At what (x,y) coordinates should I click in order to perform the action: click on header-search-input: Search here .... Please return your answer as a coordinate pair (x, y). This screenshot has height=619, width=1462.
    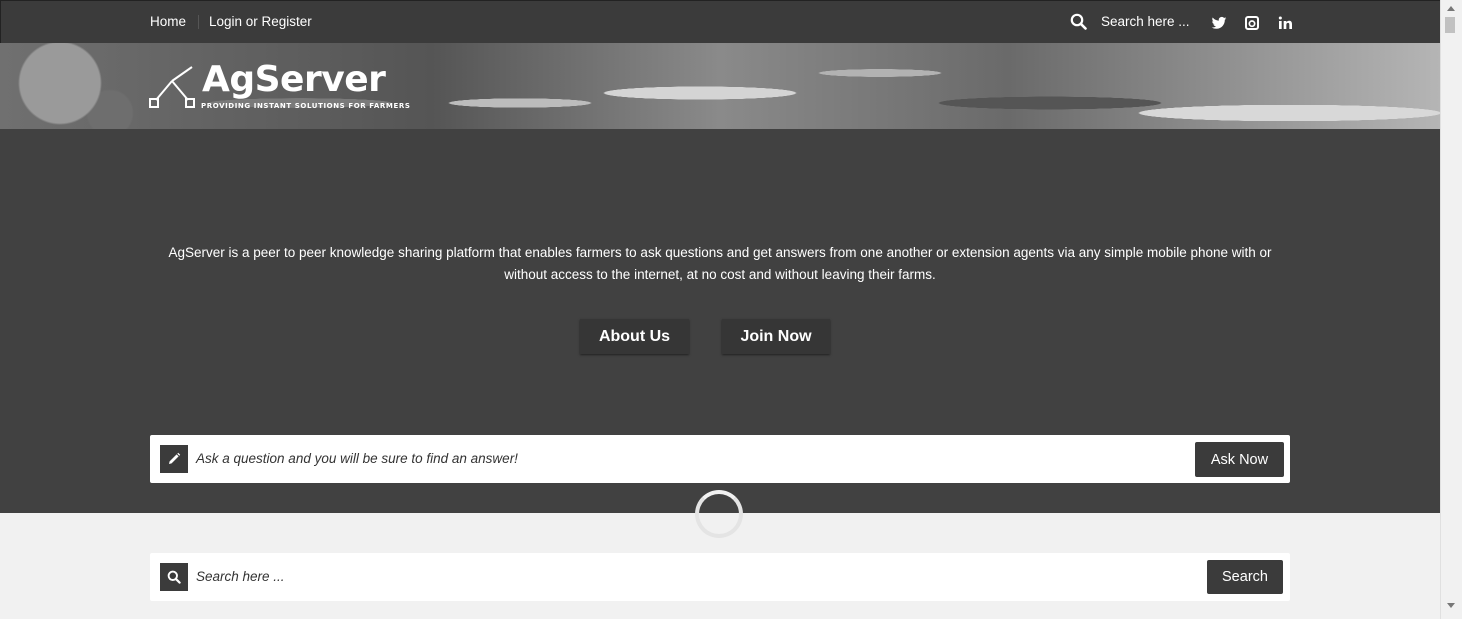
    Looking at the image, I should click on (1145, 21).